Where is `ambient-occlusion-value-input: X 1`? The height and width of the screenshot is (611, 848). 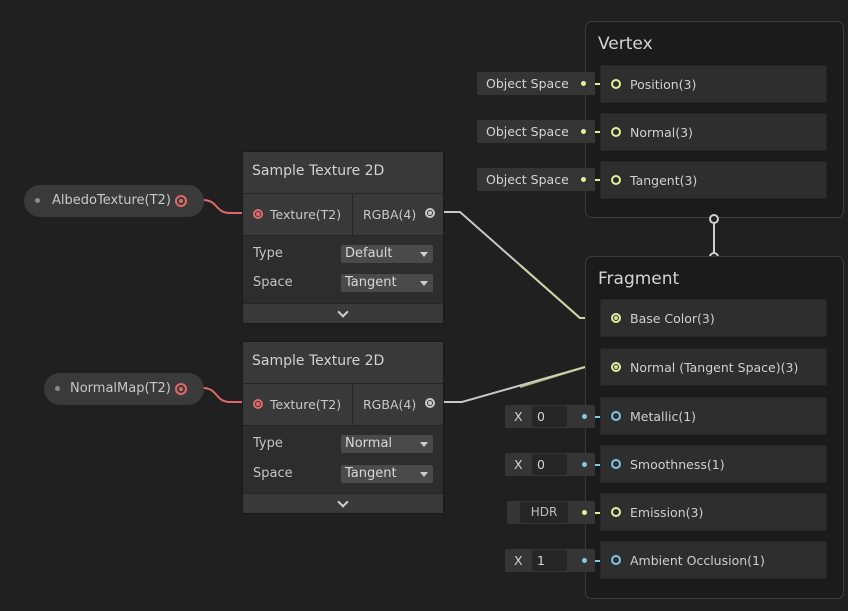 ambient-occlusion-value-input: X 1 is located at coordinates (550, 560).